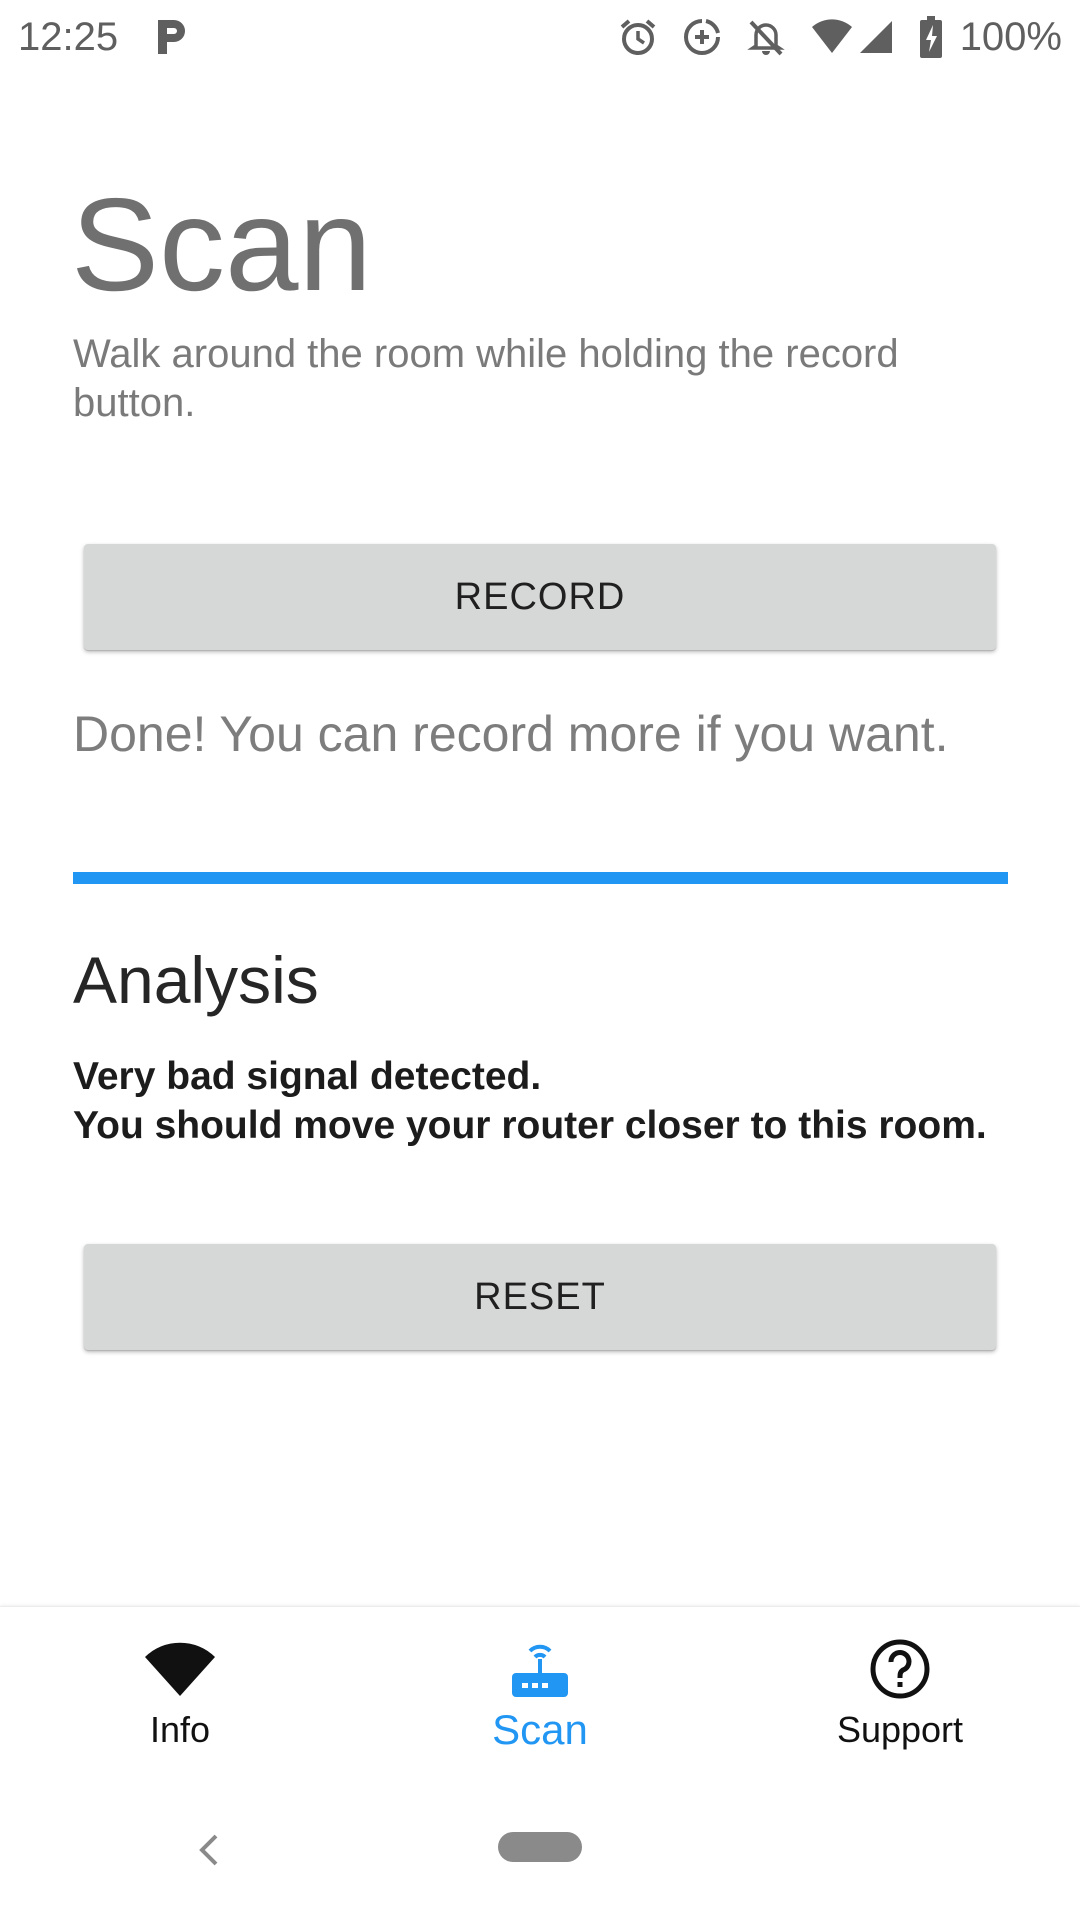 This screenshot has height=1920, width=1080. I want to click on scan-progress-fill, so click(540, 878).